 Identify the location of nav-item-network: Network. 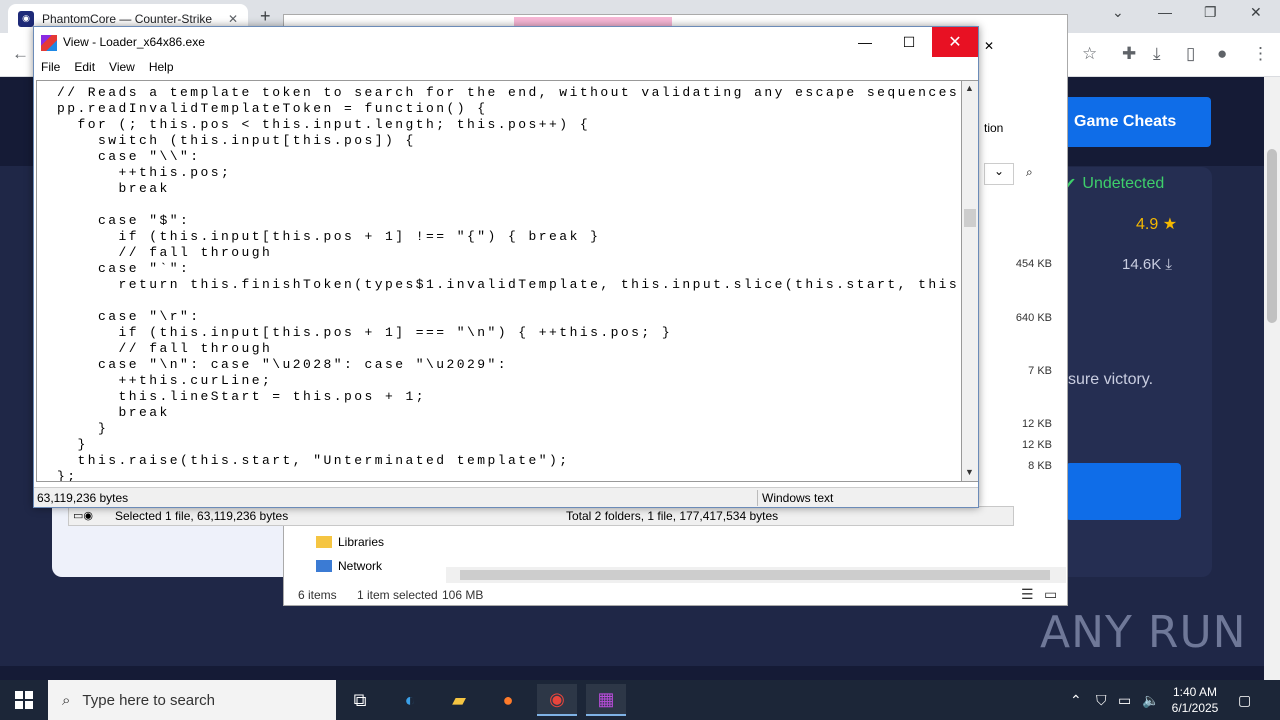
(349, 566).